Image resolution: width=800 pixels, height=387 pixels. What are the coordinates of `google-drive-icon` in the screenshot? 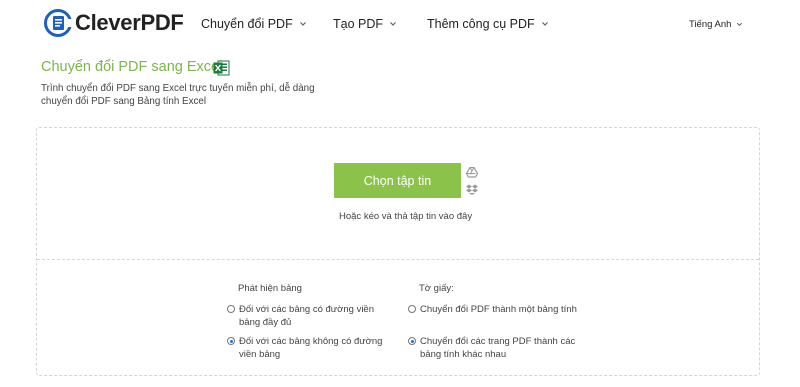 It's located at (472, 172).